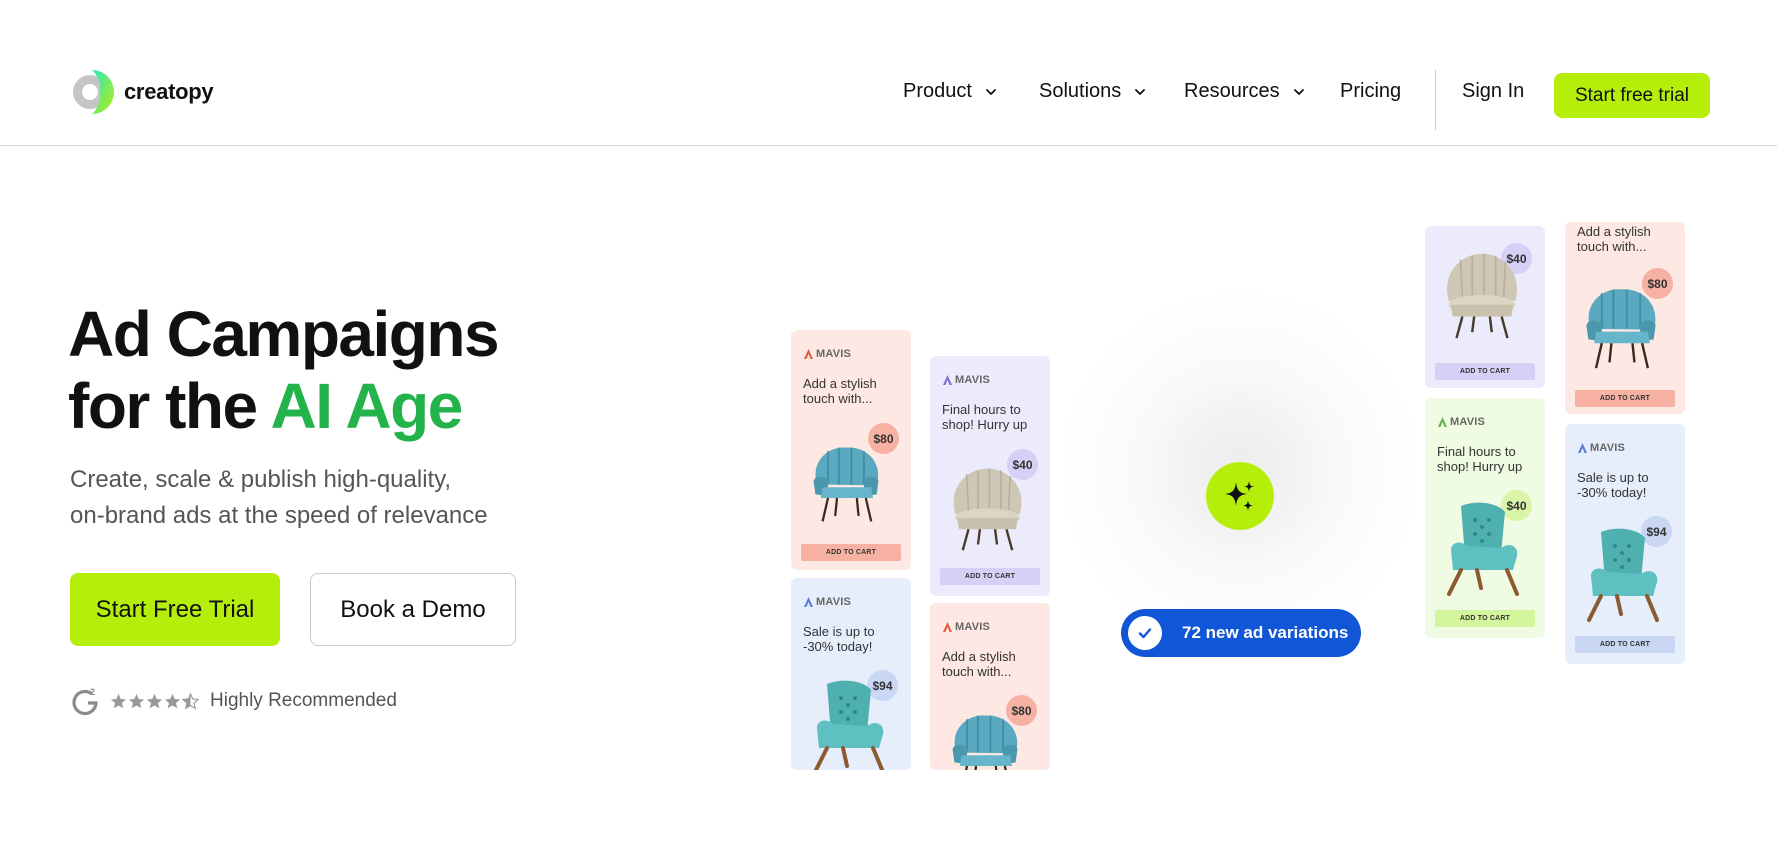 The height and width of the screenshot is (847, 1777). What do you see at coordinates (851, 674) in the screenshot?
I see `ad-card: MAVIS Sale is up to -30% today! $94` at bounding box center [851, 674].